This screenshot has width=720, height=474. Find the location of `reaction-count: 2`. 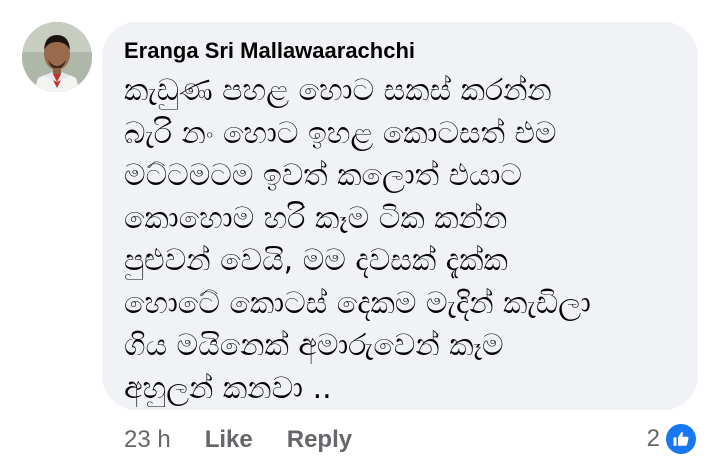

reaction-count: 2 is located at coordinates (653, 438).